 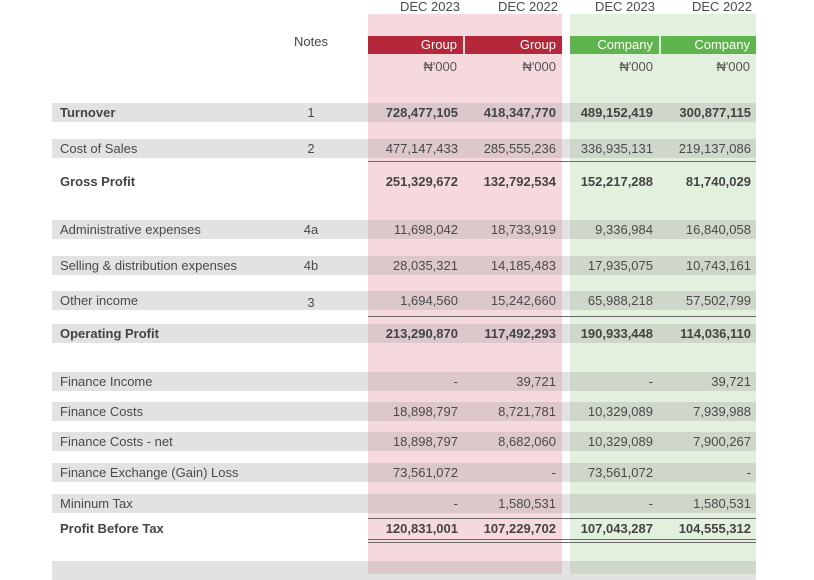 What do you see at coordinates (519, 181) in the screenshot?
I see `cell-value: 132,792,534` at bounding box center [519, 181].